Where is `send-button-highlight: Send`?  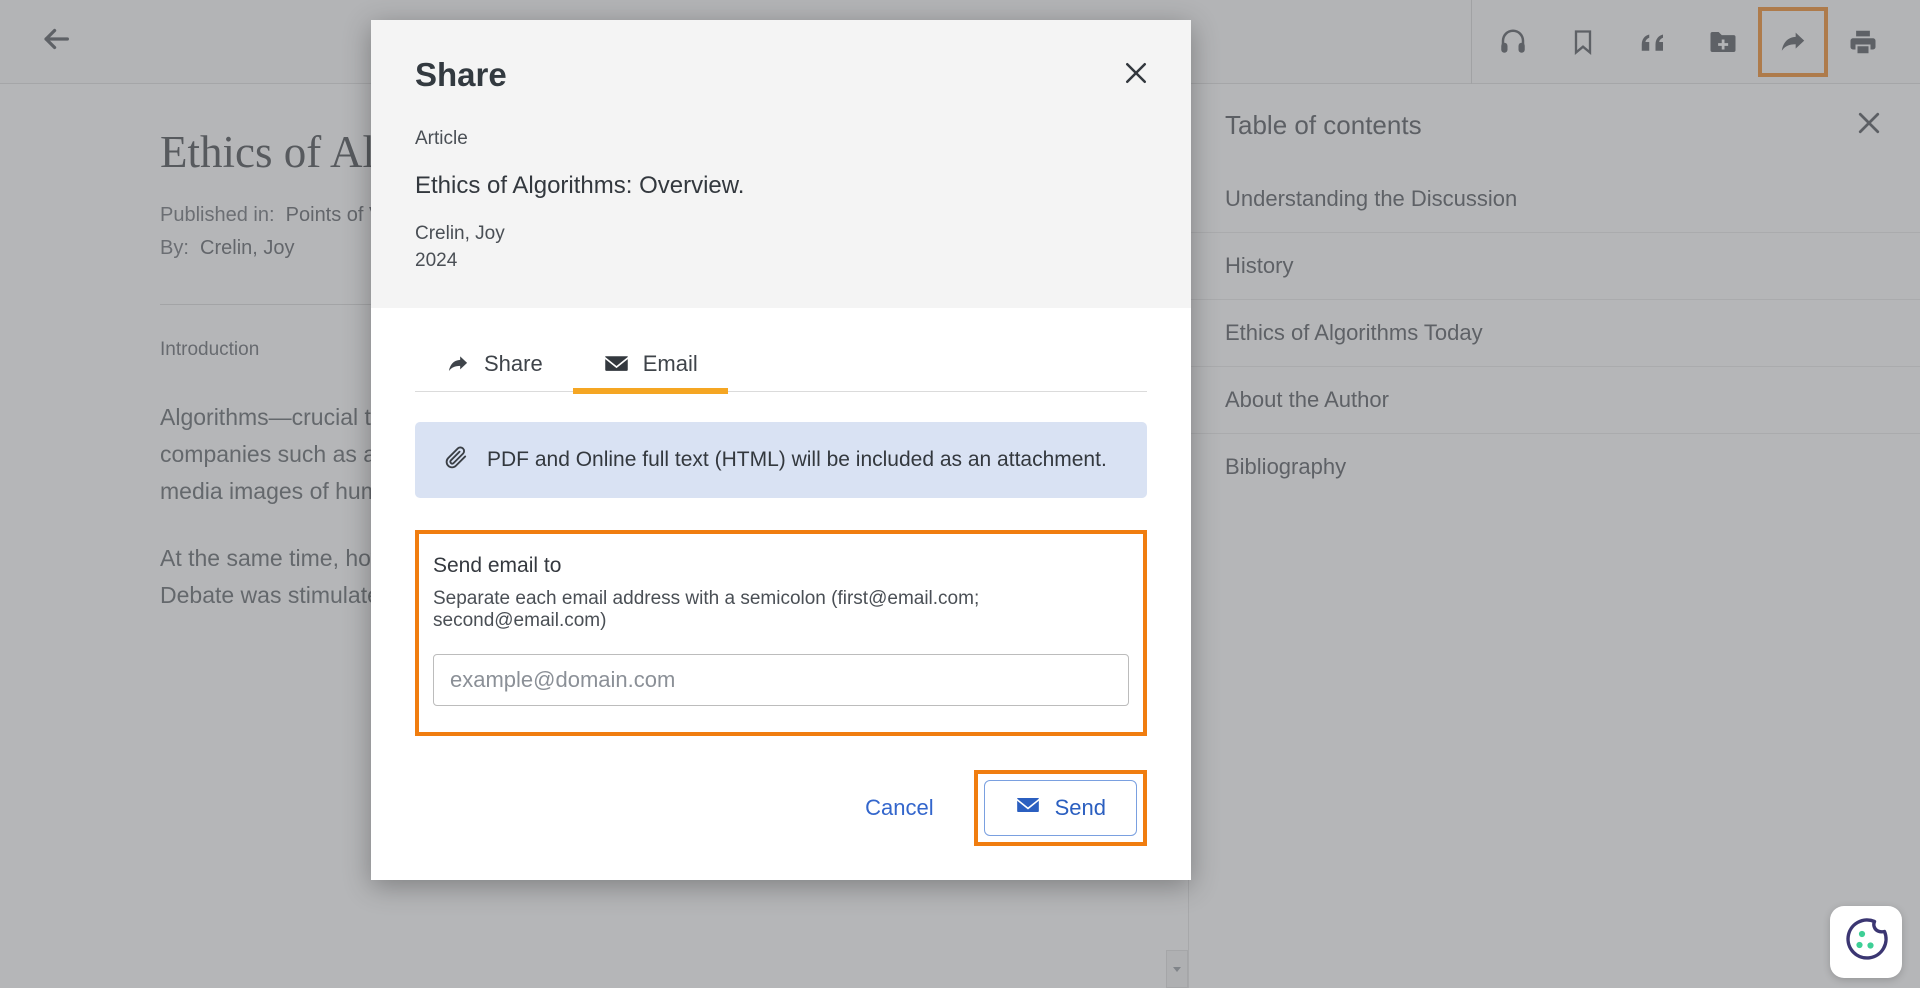 send-button-highlight: Send is located at coordinates (1060, 808).